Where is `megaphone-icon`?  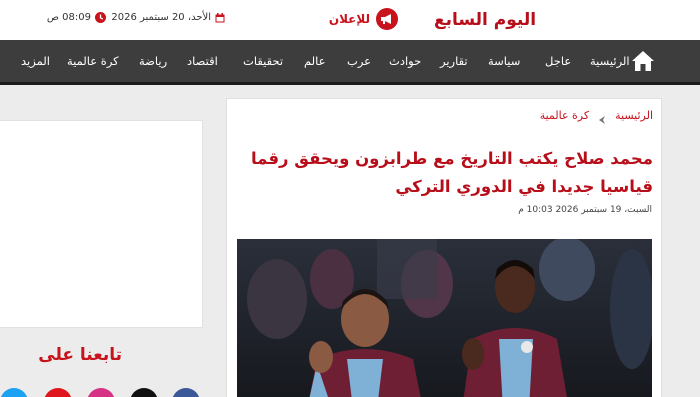 megaphone-icon is located at coordinates (387, 19).